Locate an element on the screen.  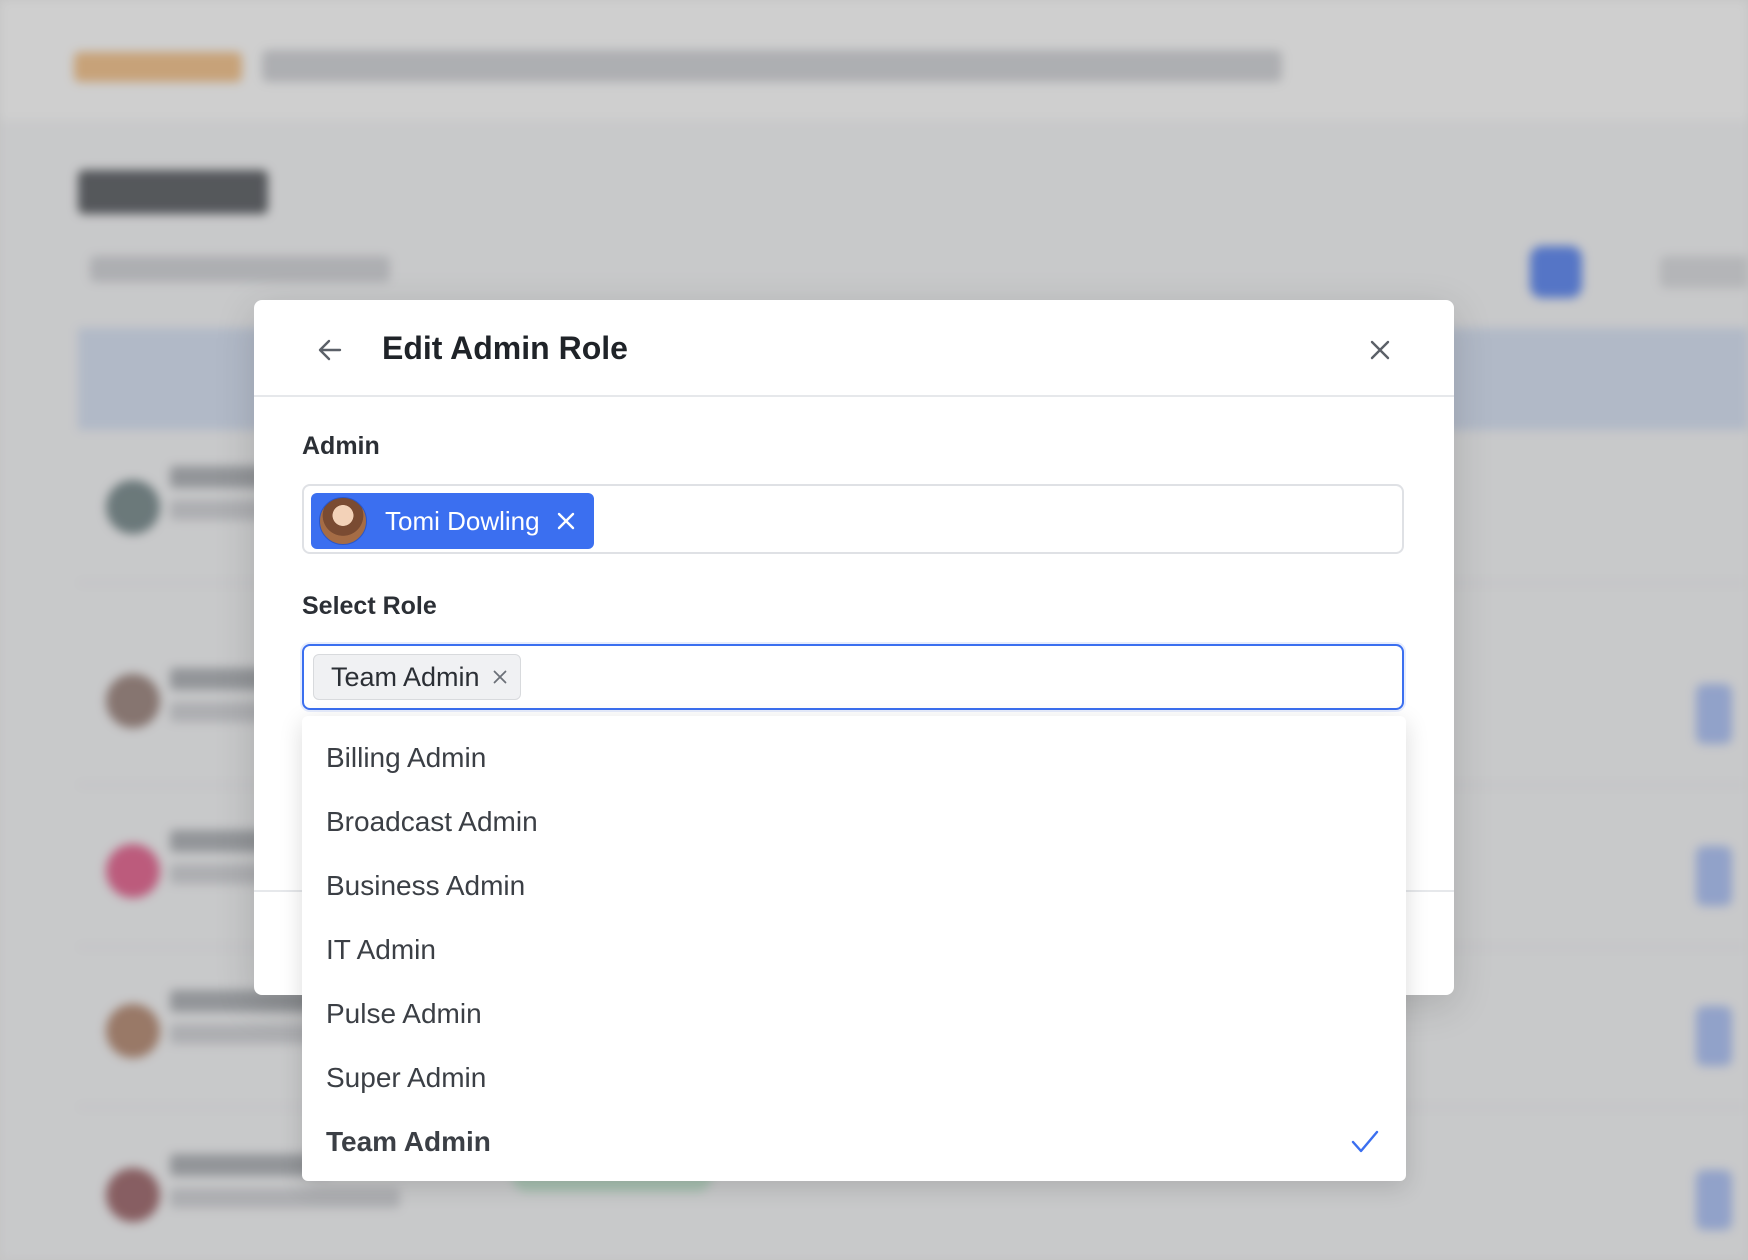
selected-admin-chip: Tomi Dowling is located at coordinates (452, 521).